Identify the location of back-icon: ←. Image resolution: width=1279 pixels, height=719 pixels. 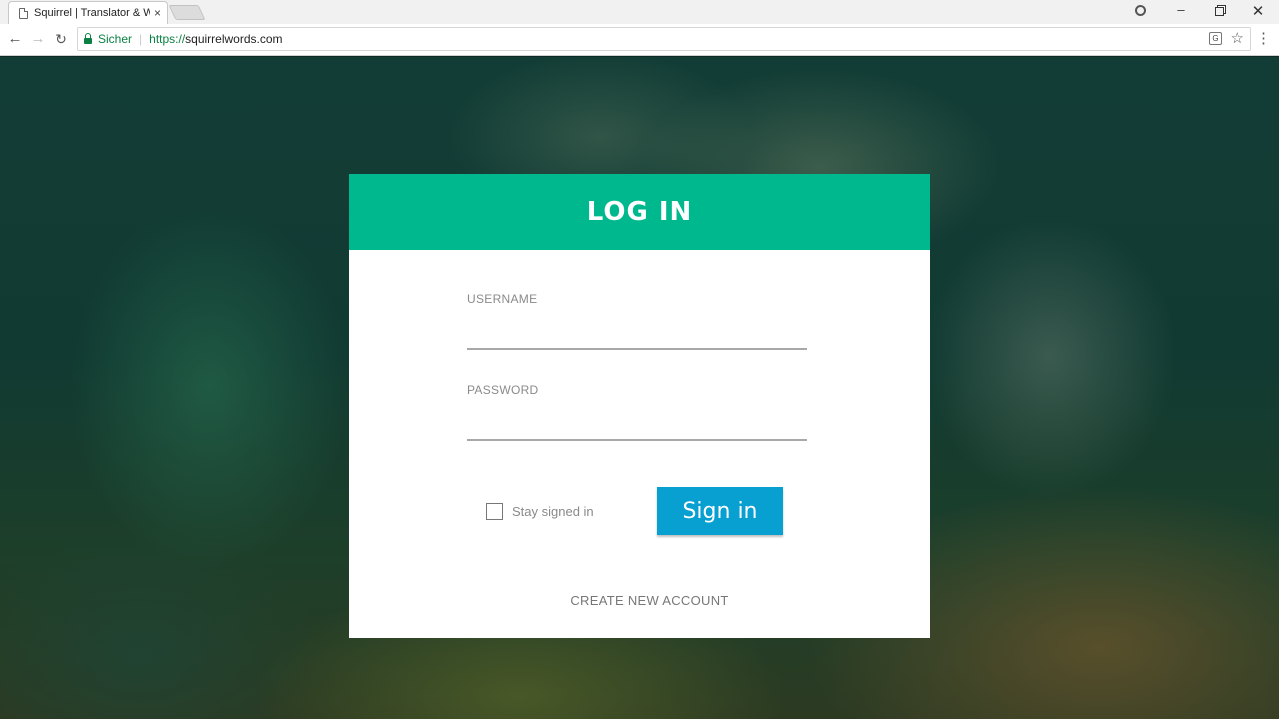
(15, 39).